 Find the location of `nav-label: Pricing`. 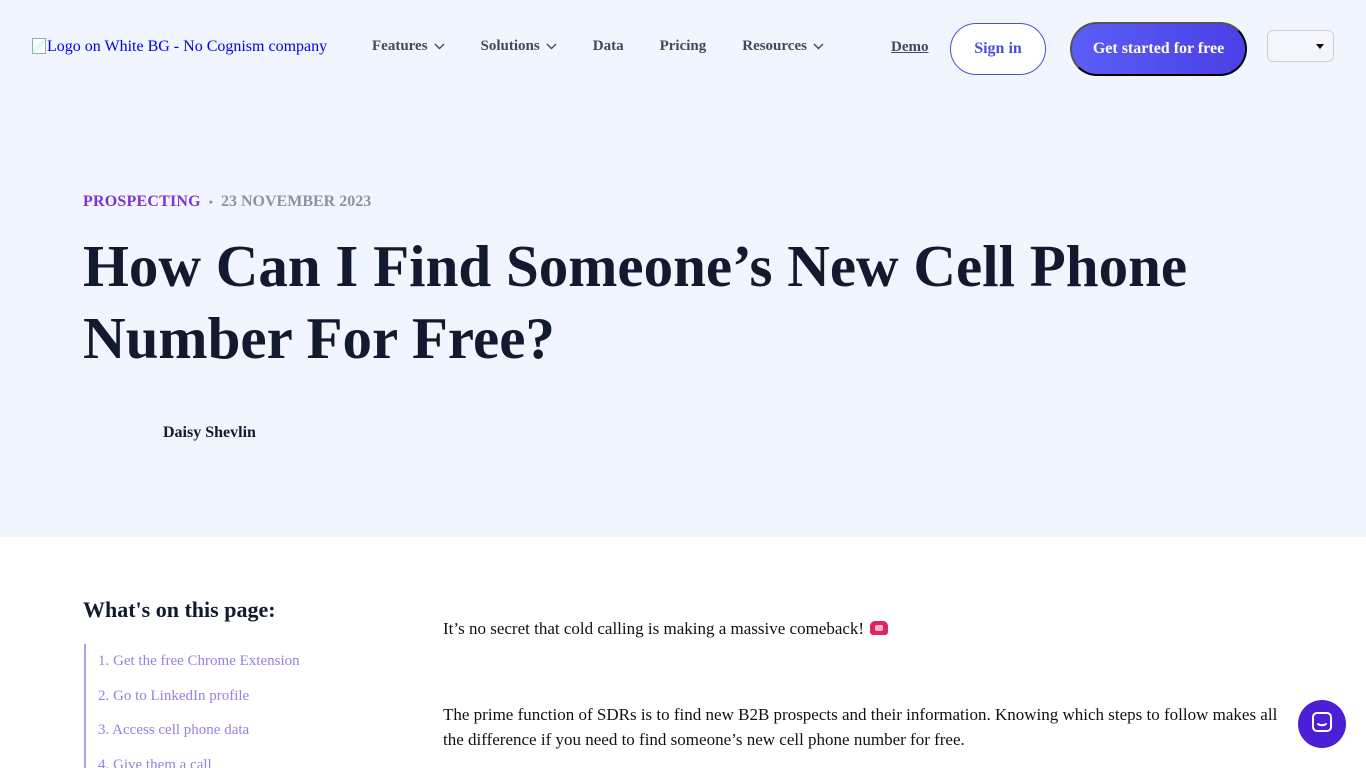

nav-label: Pricing is located at coordinates (683, 46).